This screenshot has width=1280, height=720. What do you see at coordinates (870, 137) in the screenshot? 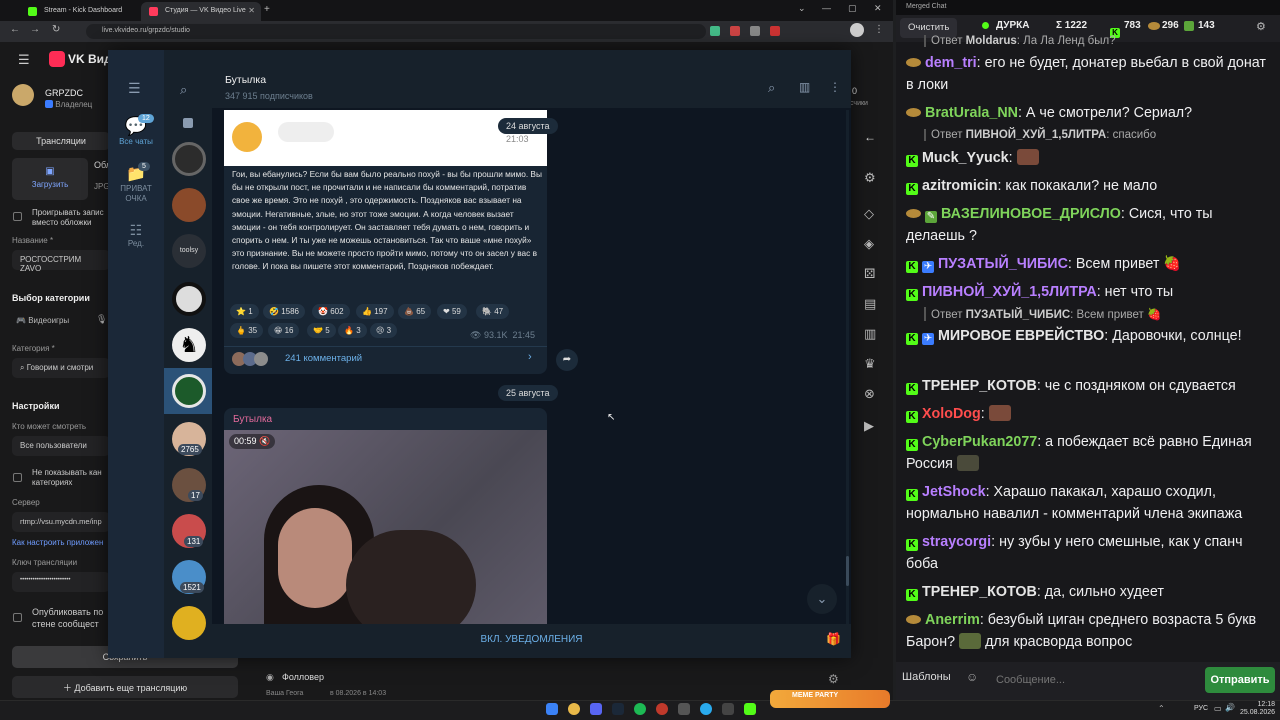
I see `collapse-arrow-icon: ←` at bounding box center [870, 137].